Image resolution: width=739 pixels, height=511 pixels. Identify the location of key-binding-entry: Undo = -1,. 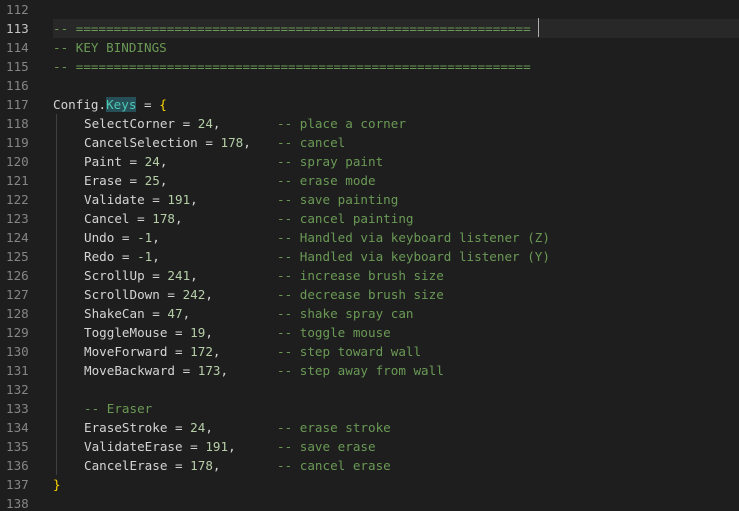
(122, 237).